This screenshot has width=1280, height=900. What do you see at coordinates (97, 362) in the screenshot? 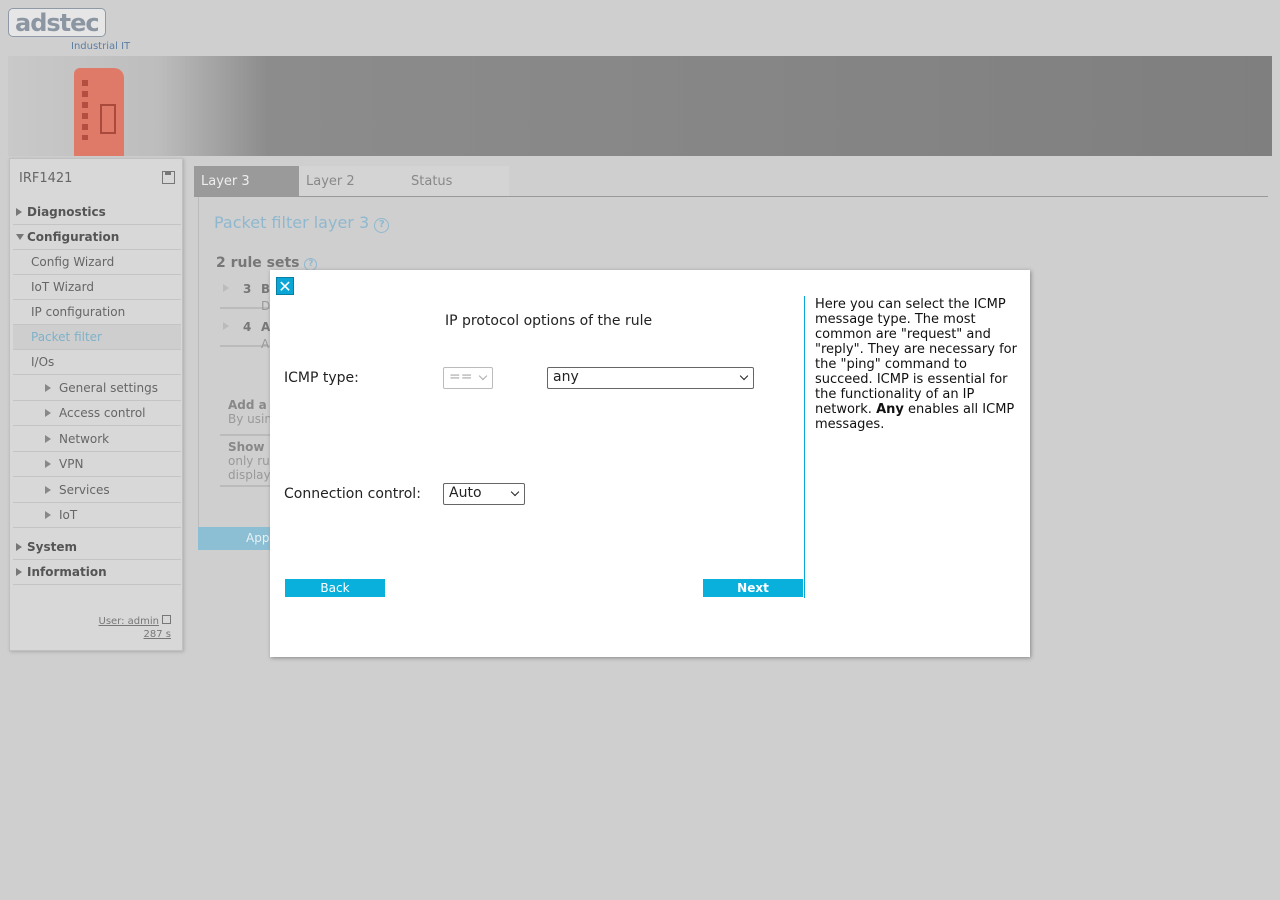
I see `sidebar-item-ios: I/Os` at bounding box center [97, 362].